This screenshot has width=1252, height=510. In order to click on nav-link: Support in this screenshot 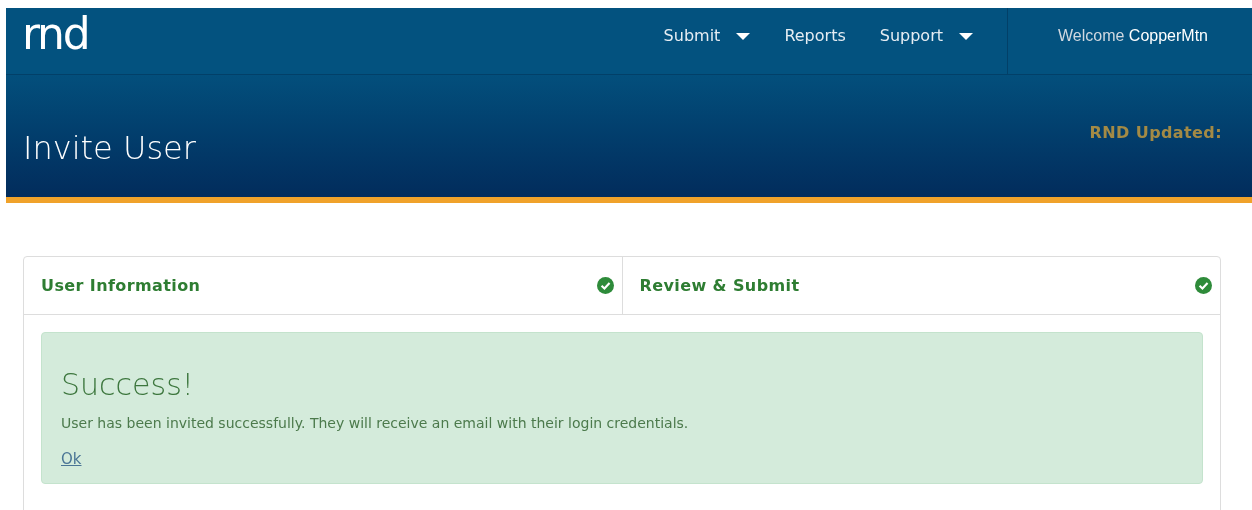, I will do `click(926, 36)`.